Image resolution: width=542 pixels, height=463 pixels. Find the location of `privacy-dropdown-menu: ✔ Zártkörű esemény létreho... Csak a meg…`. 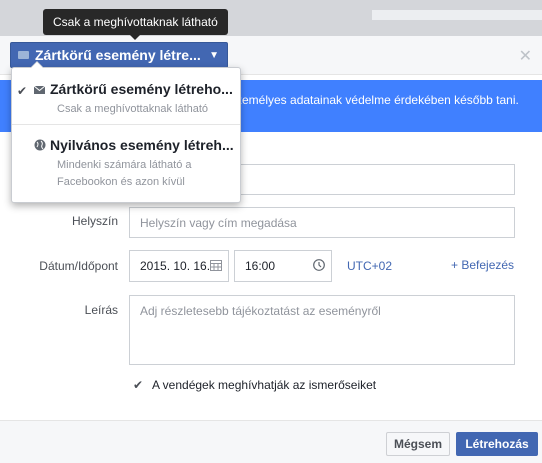

privacy-dropdown-menu: ✔ Zártkörű esemény létreho... Csak a meg… is located at coordinates (126, 132).